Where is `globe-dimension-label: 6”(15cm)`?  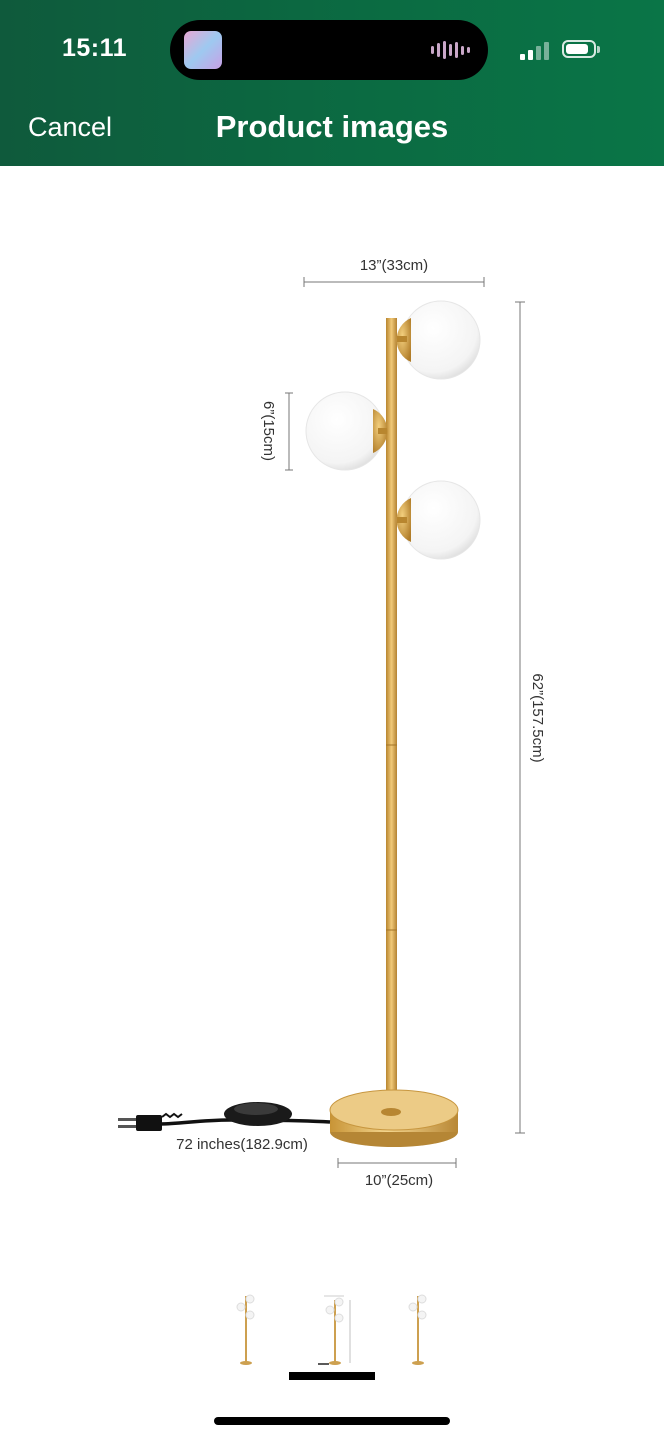
globe-dimension-label: 6”(15cm) is located at coordinates (268, 431).